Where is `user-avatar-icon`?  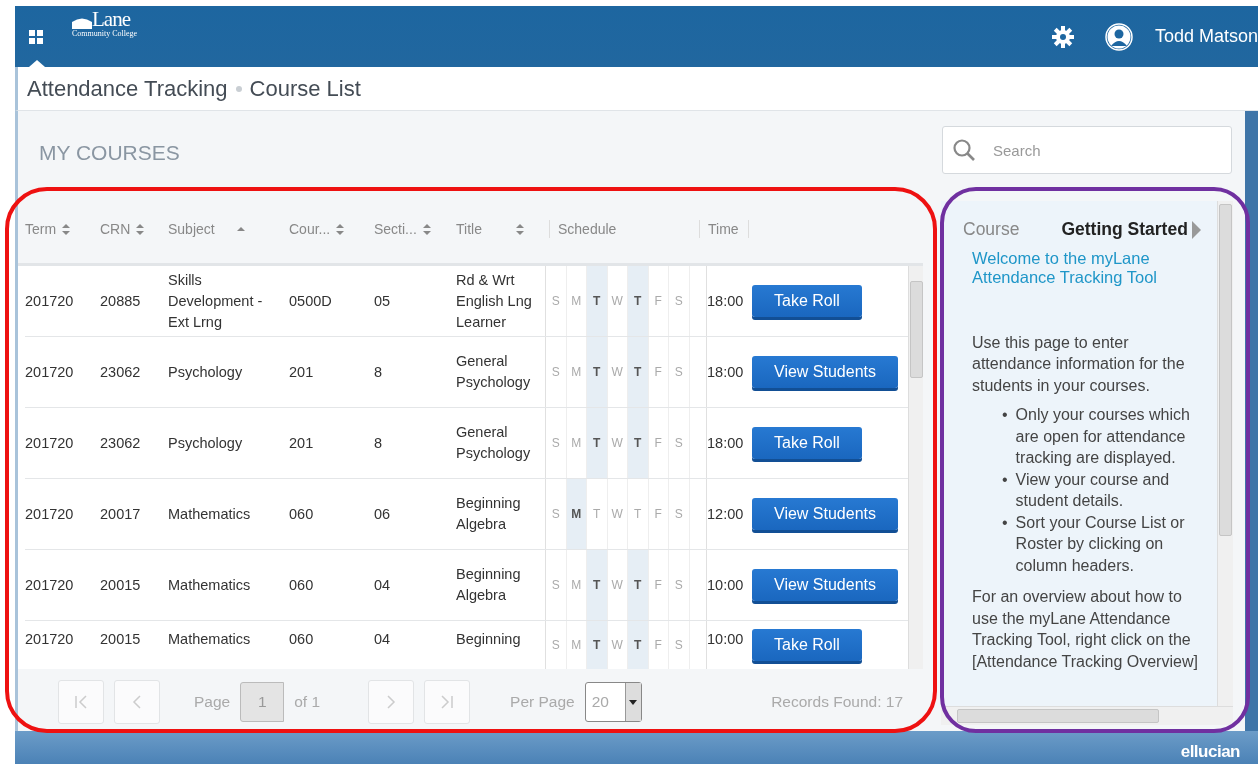 user-avatar-icon is located at coordinates (1118, 36).